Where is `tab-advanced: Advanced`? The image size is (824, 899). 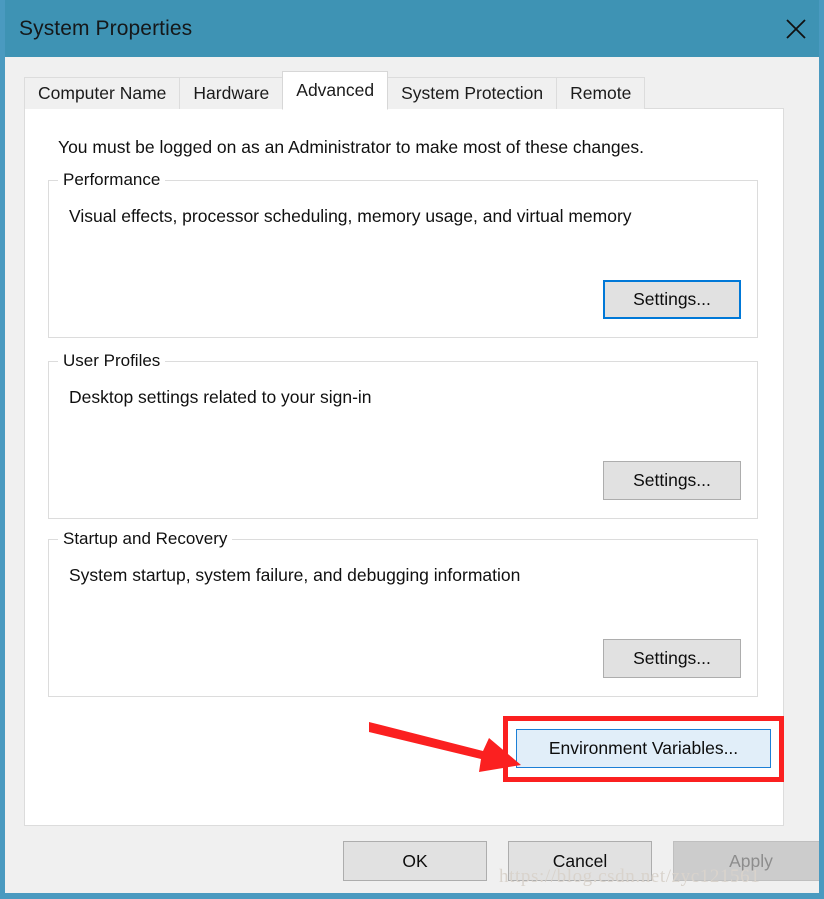
tab-advanced: Advanced is located at coordinates (335, 90).